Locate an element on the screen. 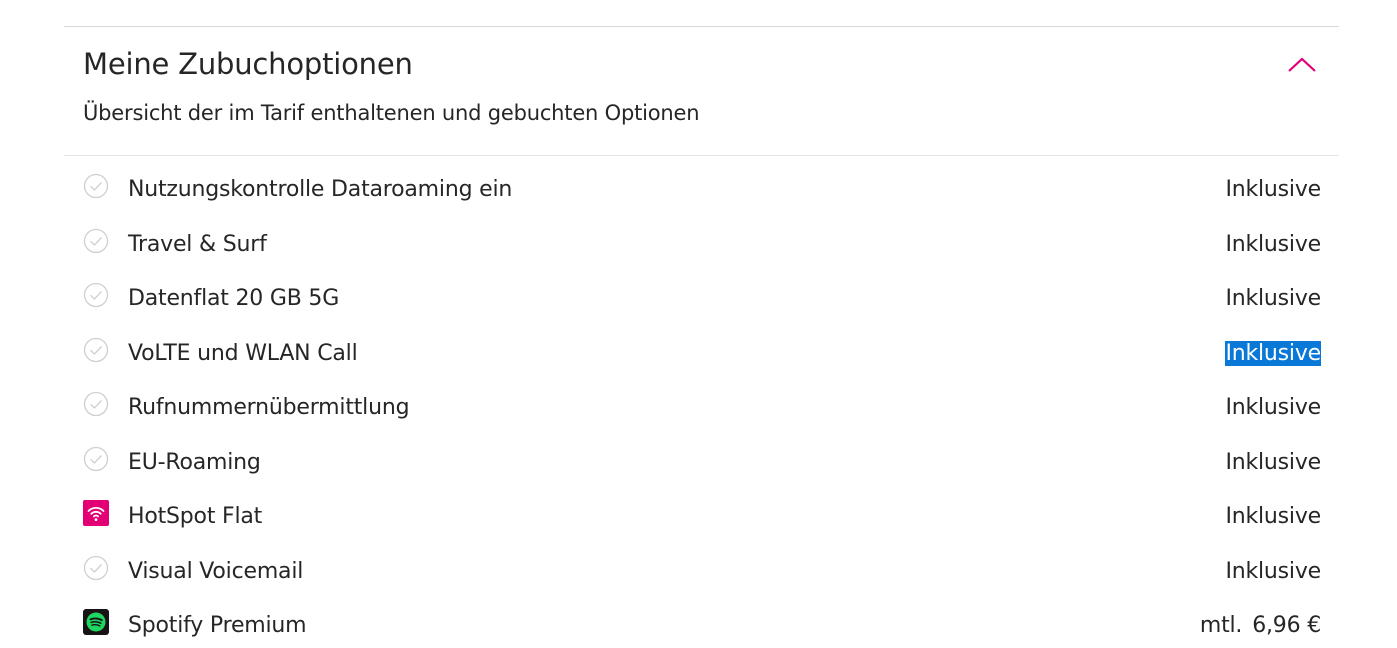 Image resolution: width=1397 pixels, height=648 pixels. list-item: Rufnummernübermittlung Inklusive is located at coordinates (702, 409).